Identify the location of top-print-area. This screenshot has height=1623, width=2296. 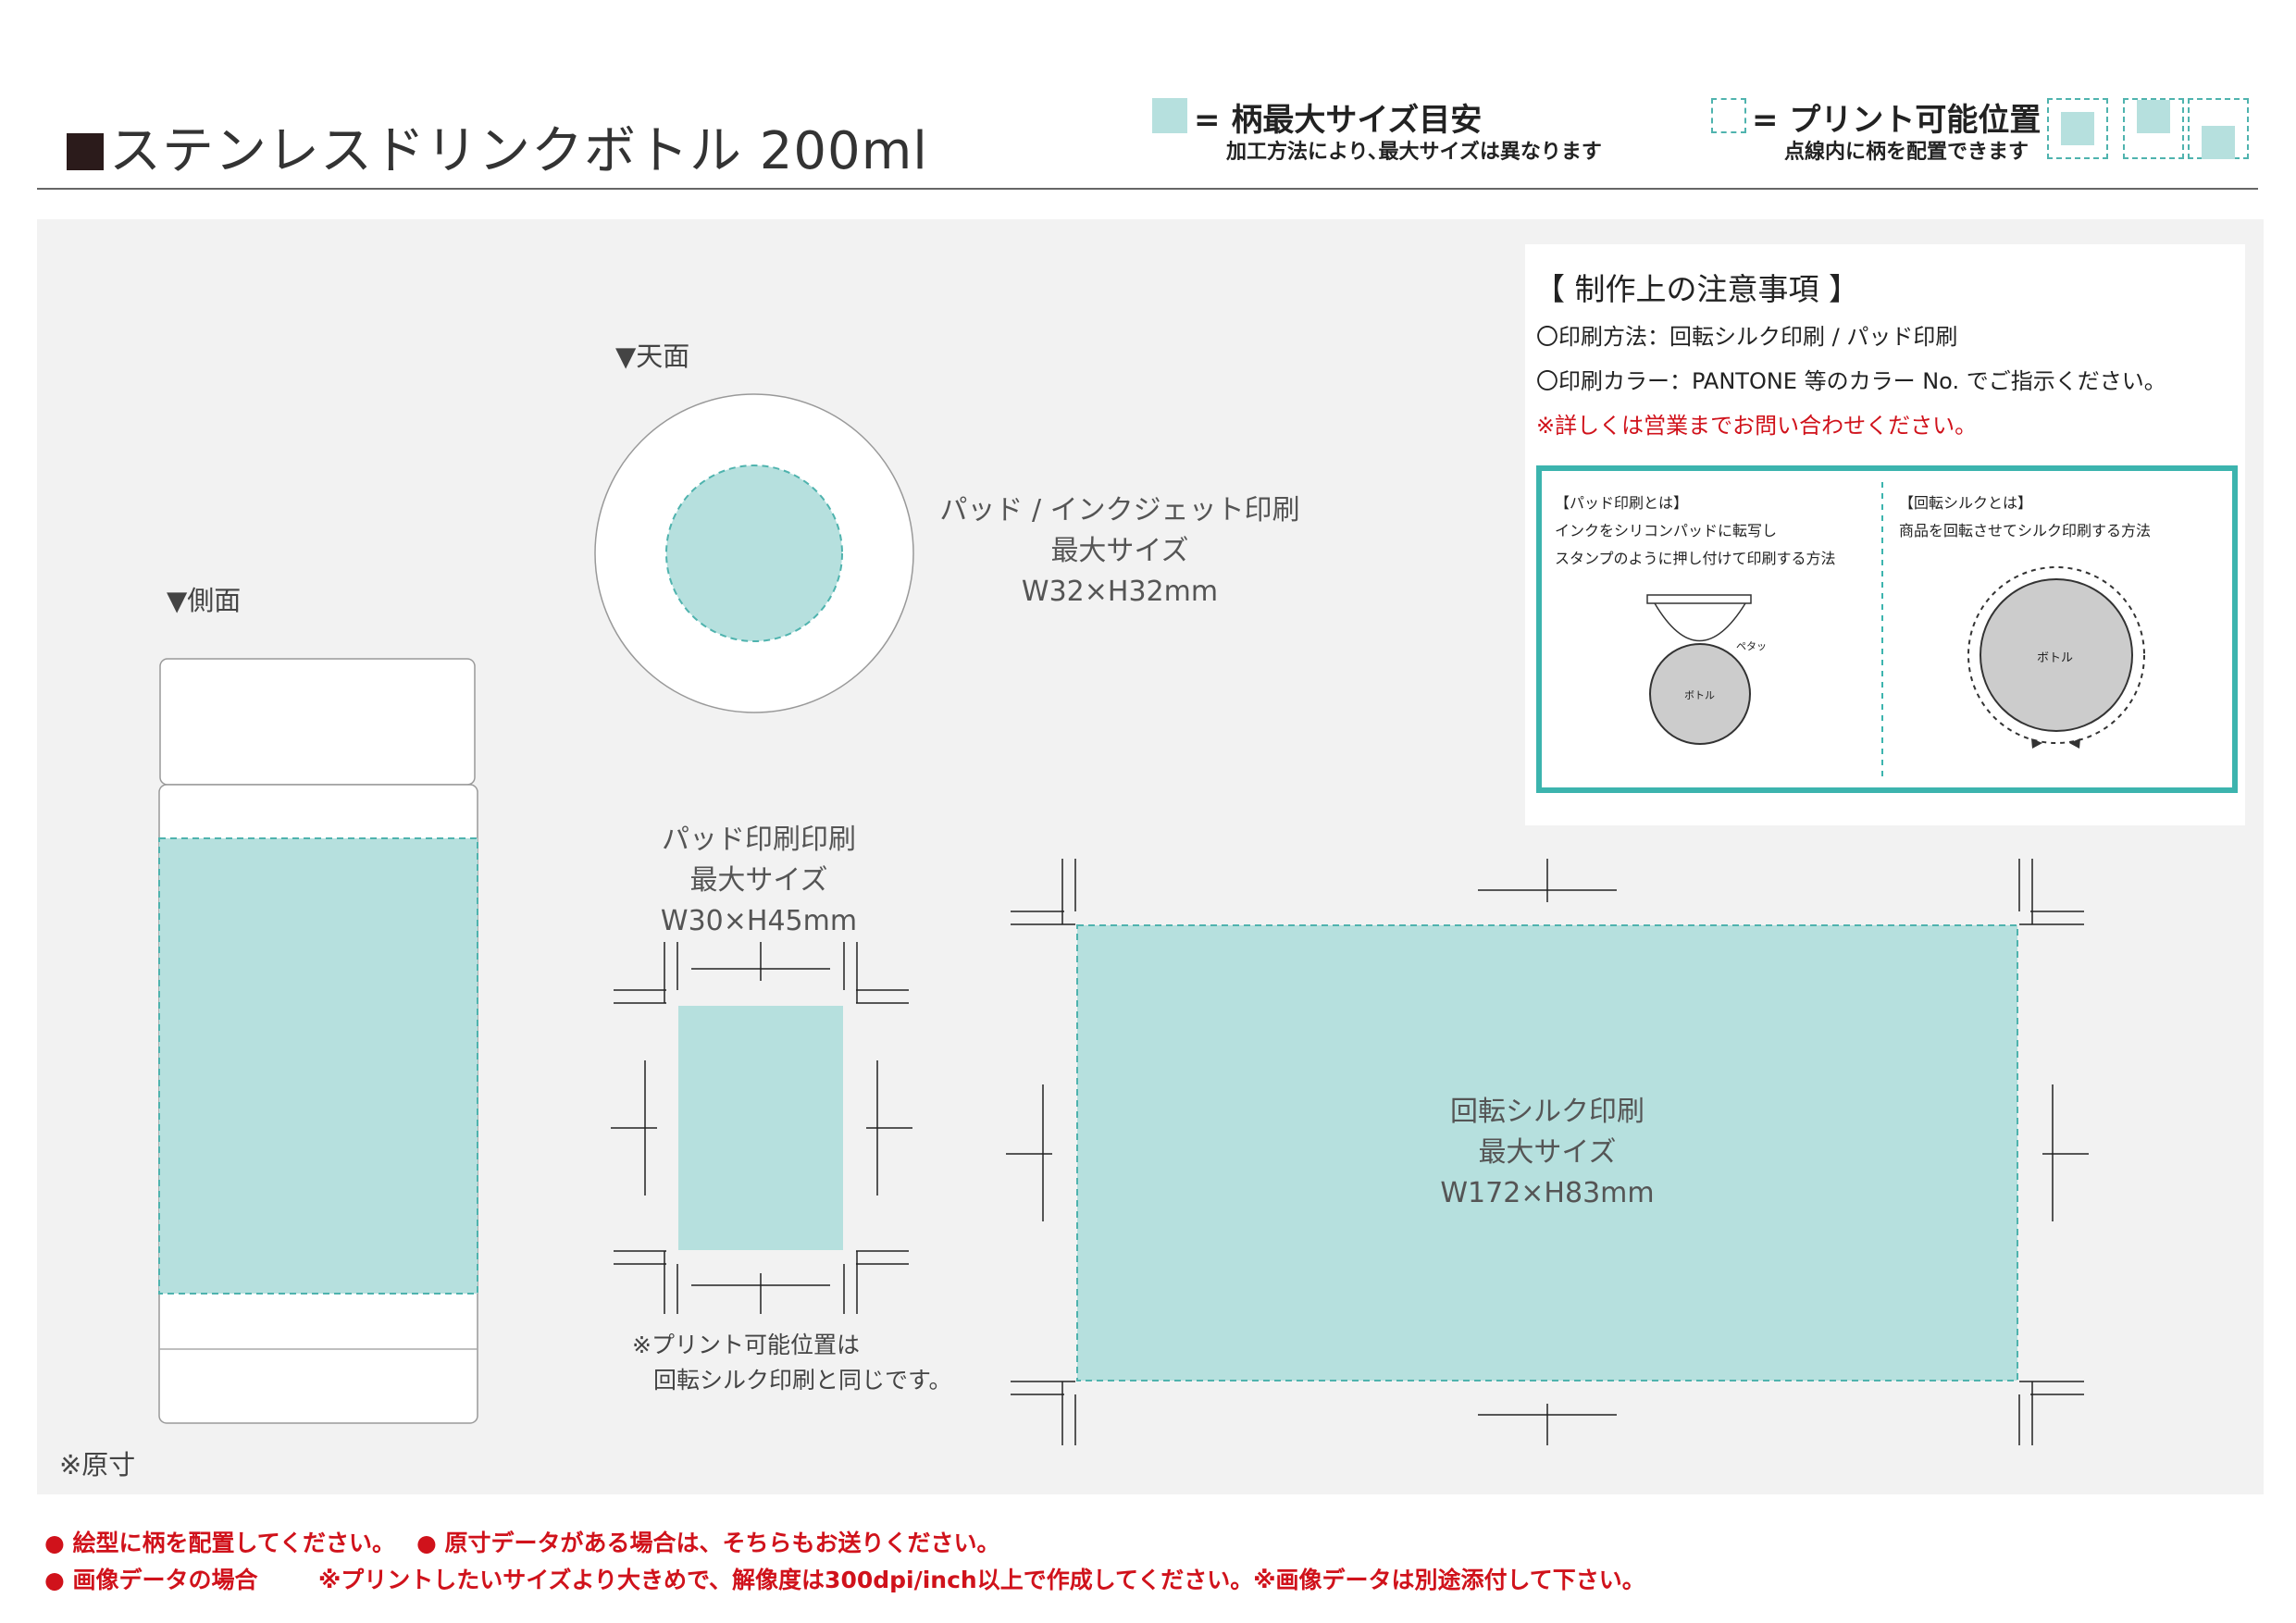
(754, 553).